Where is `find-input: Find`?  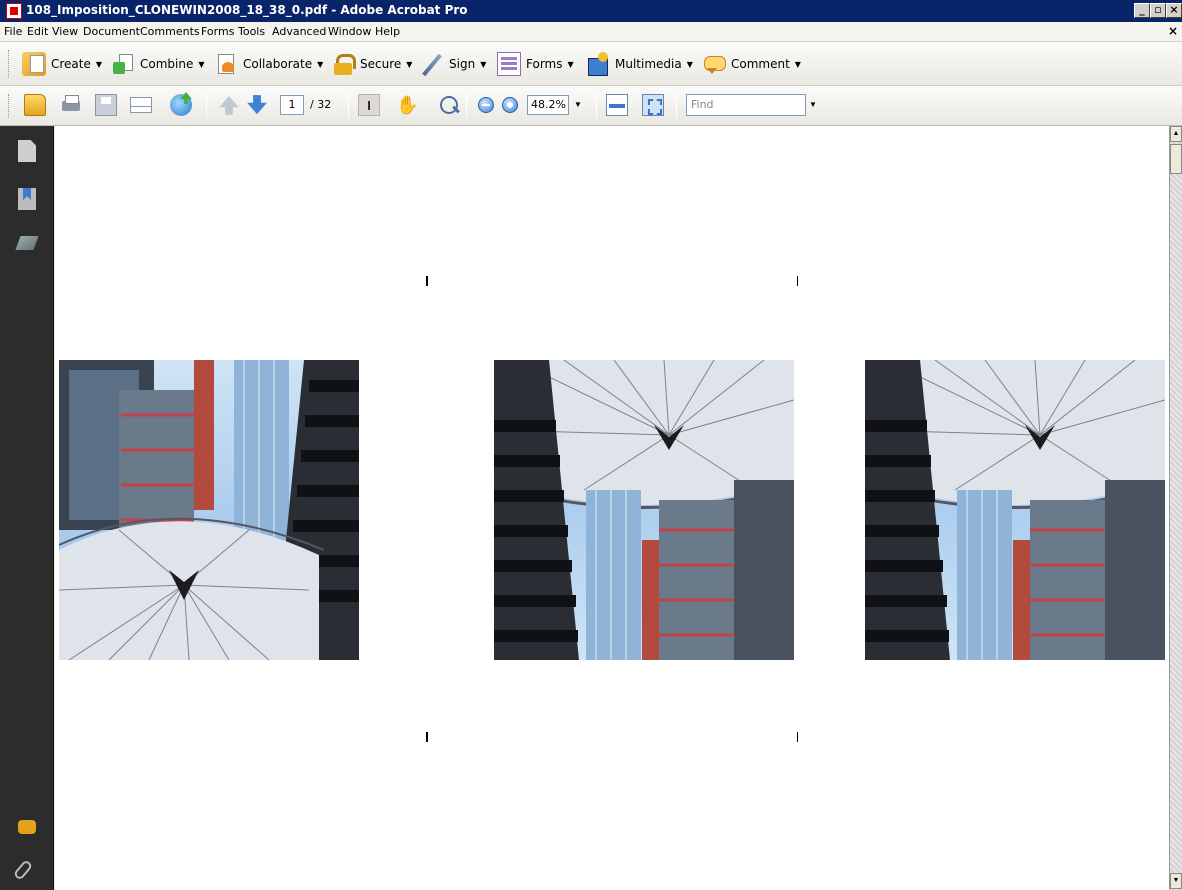
find-input: Find is located at coordinates (746, 105).